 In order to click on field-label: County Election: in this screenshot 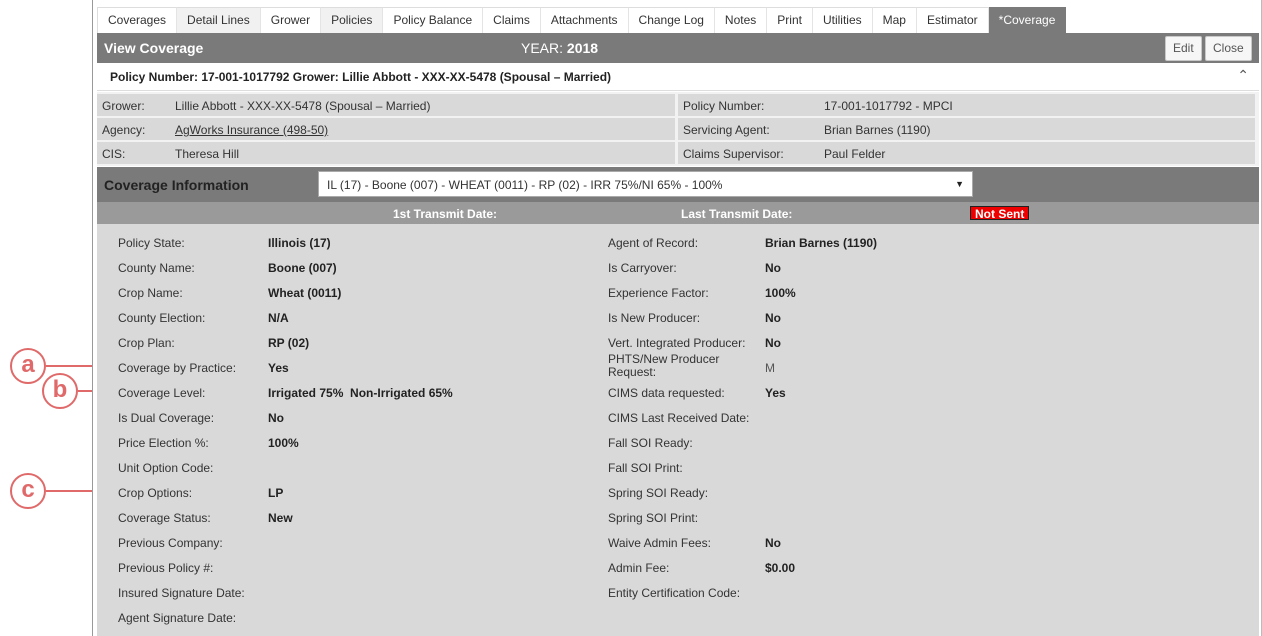, I will do `click(162, 318)`.